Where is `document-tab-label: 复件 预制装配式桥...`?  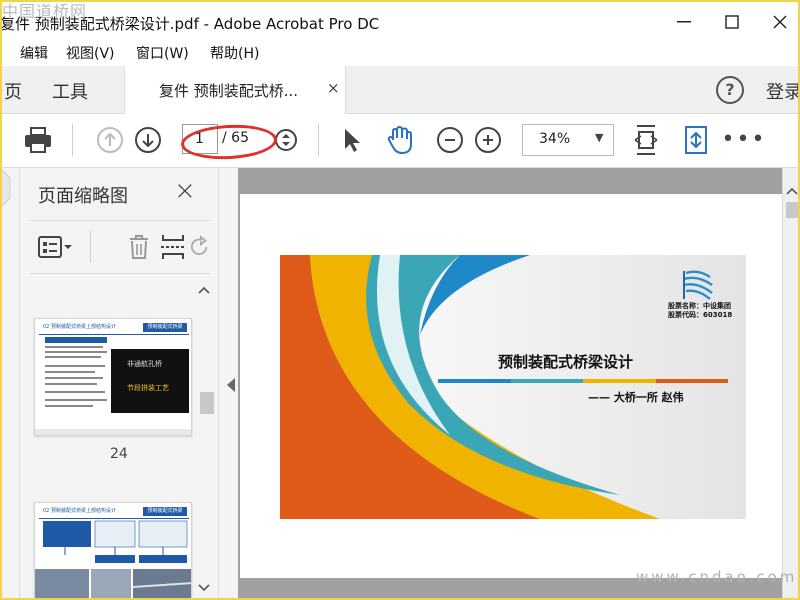
document-tab-label: 复件 预制装配式桥... is located at coordinates (229, 91).